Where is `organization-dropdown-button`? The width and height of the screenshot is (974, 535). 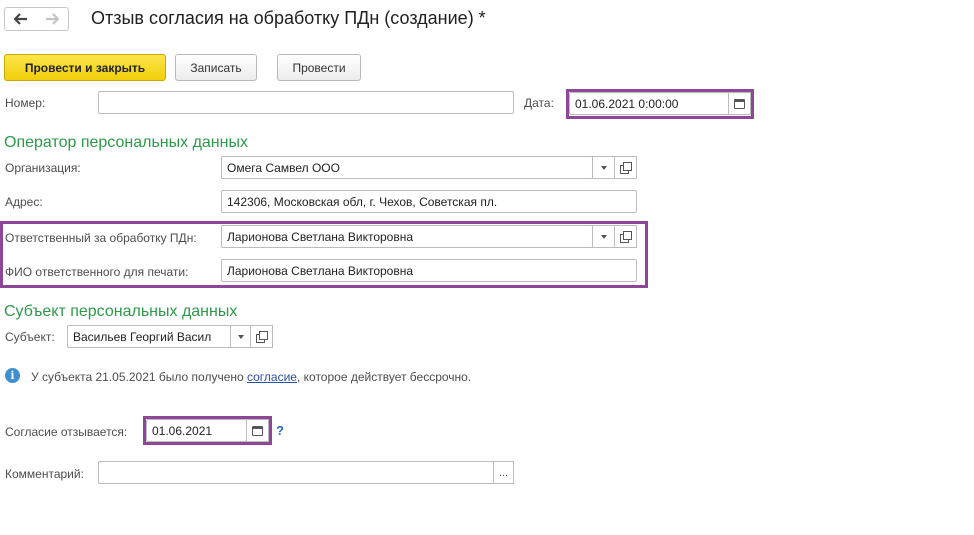
organization-dropdown-button is located at coordinates (603, 167).